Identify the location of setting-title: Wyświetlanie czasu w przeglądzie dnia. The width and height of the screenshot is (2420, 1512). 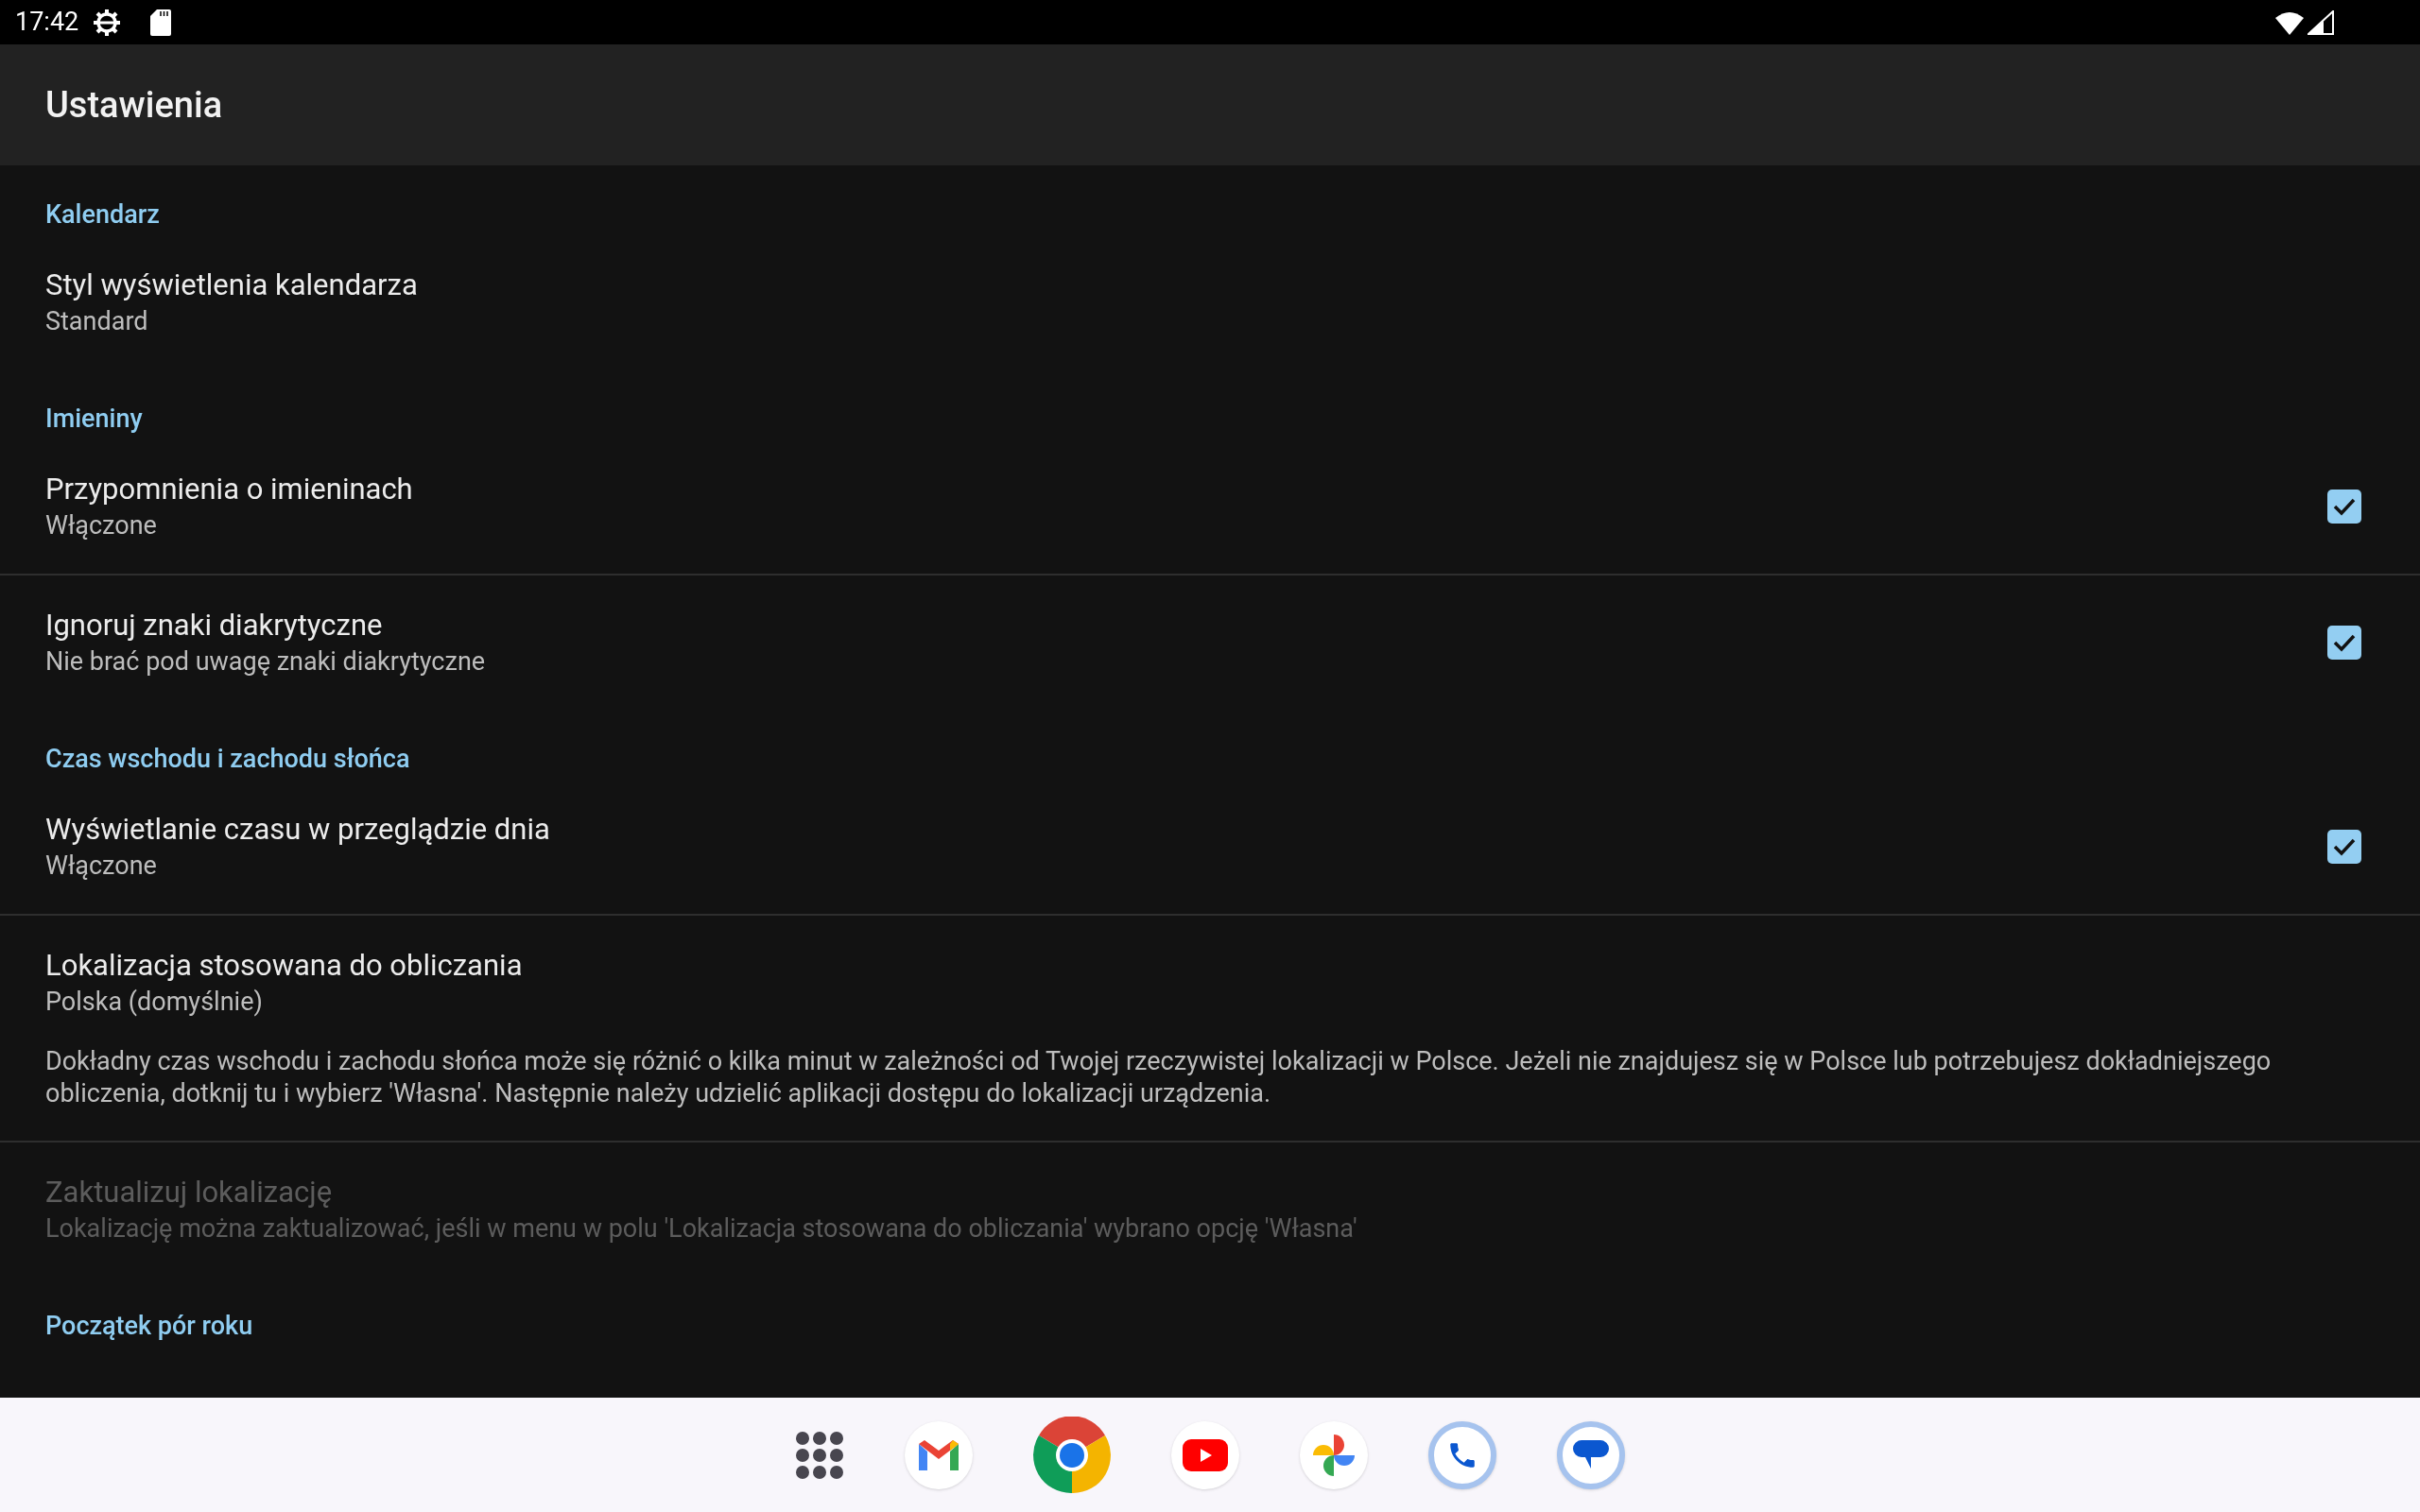
(298, 830).